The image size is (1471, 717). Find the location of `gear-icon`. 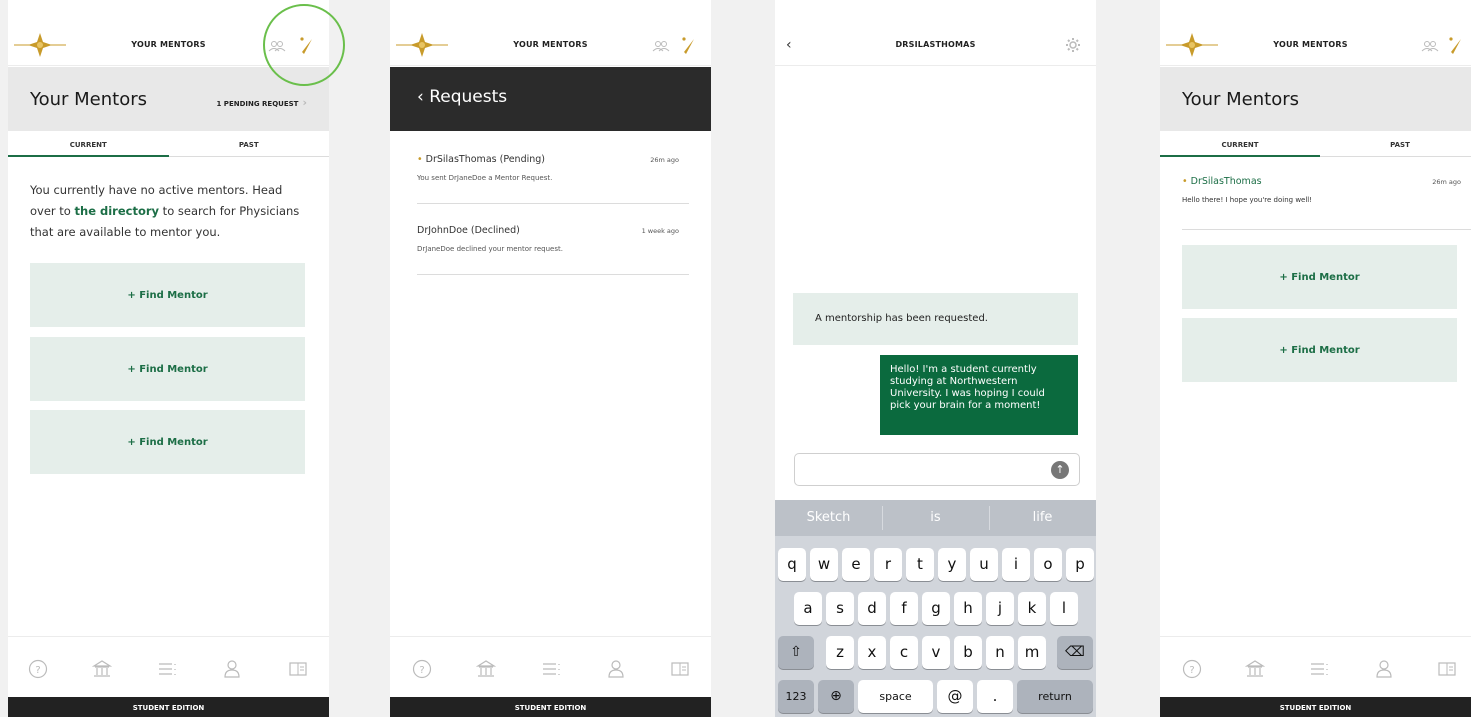

gear-icon is located at coordinates (1073, 45).